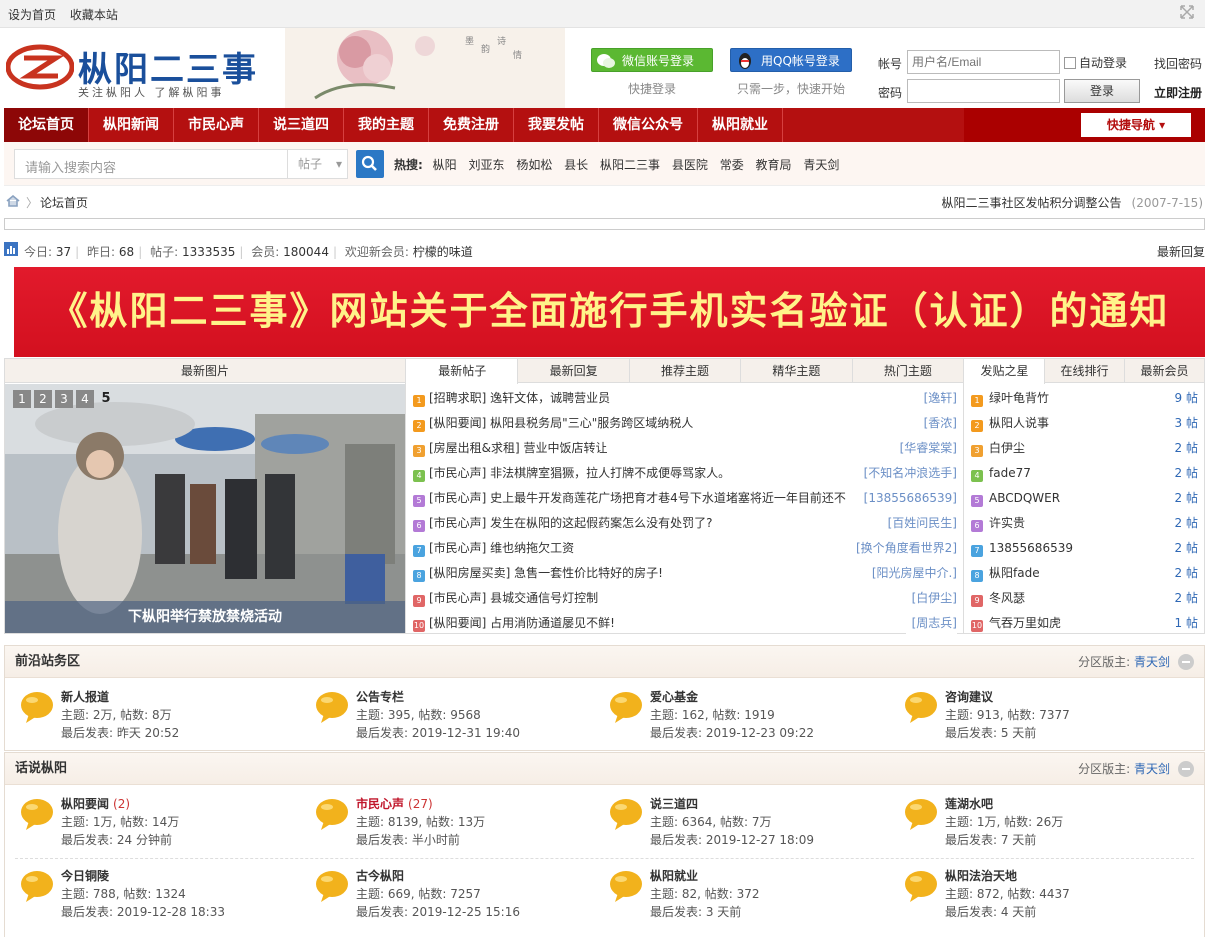 The image size is (1205, 937). I want to click on poster-row: 10 气吞万里如虎 1 帖, so click(1084, 623).